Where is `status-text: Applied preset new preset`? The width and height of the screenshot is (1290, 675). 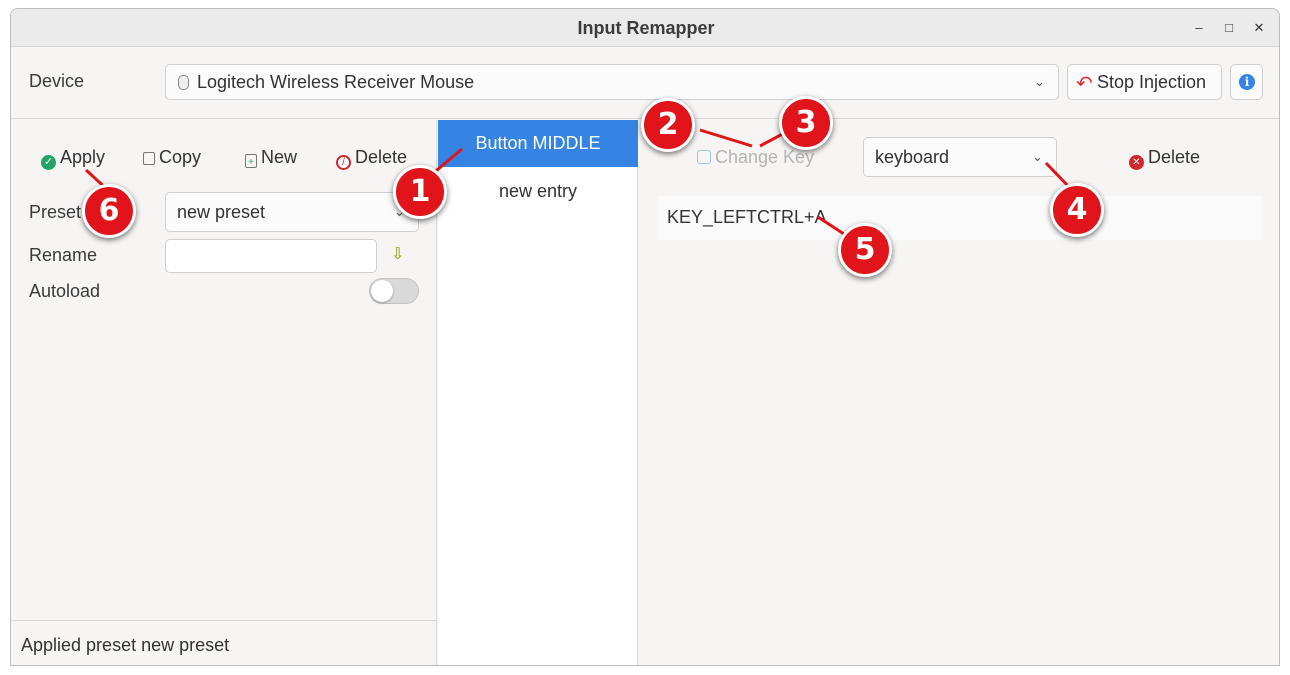 status-text: Applied preset new preset is located at coordinates (125, 645).